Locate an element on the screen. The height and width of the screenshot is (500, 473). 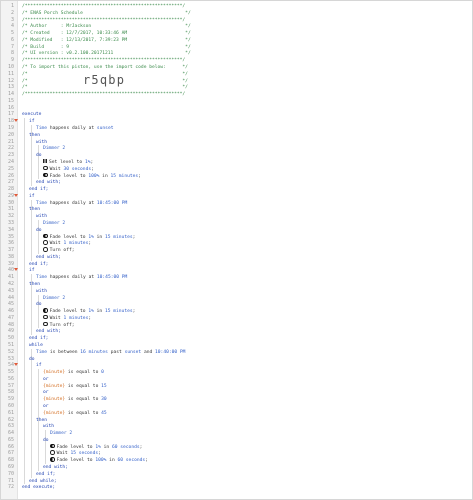
code-text: end execute; is located at coordinates (38, 487).